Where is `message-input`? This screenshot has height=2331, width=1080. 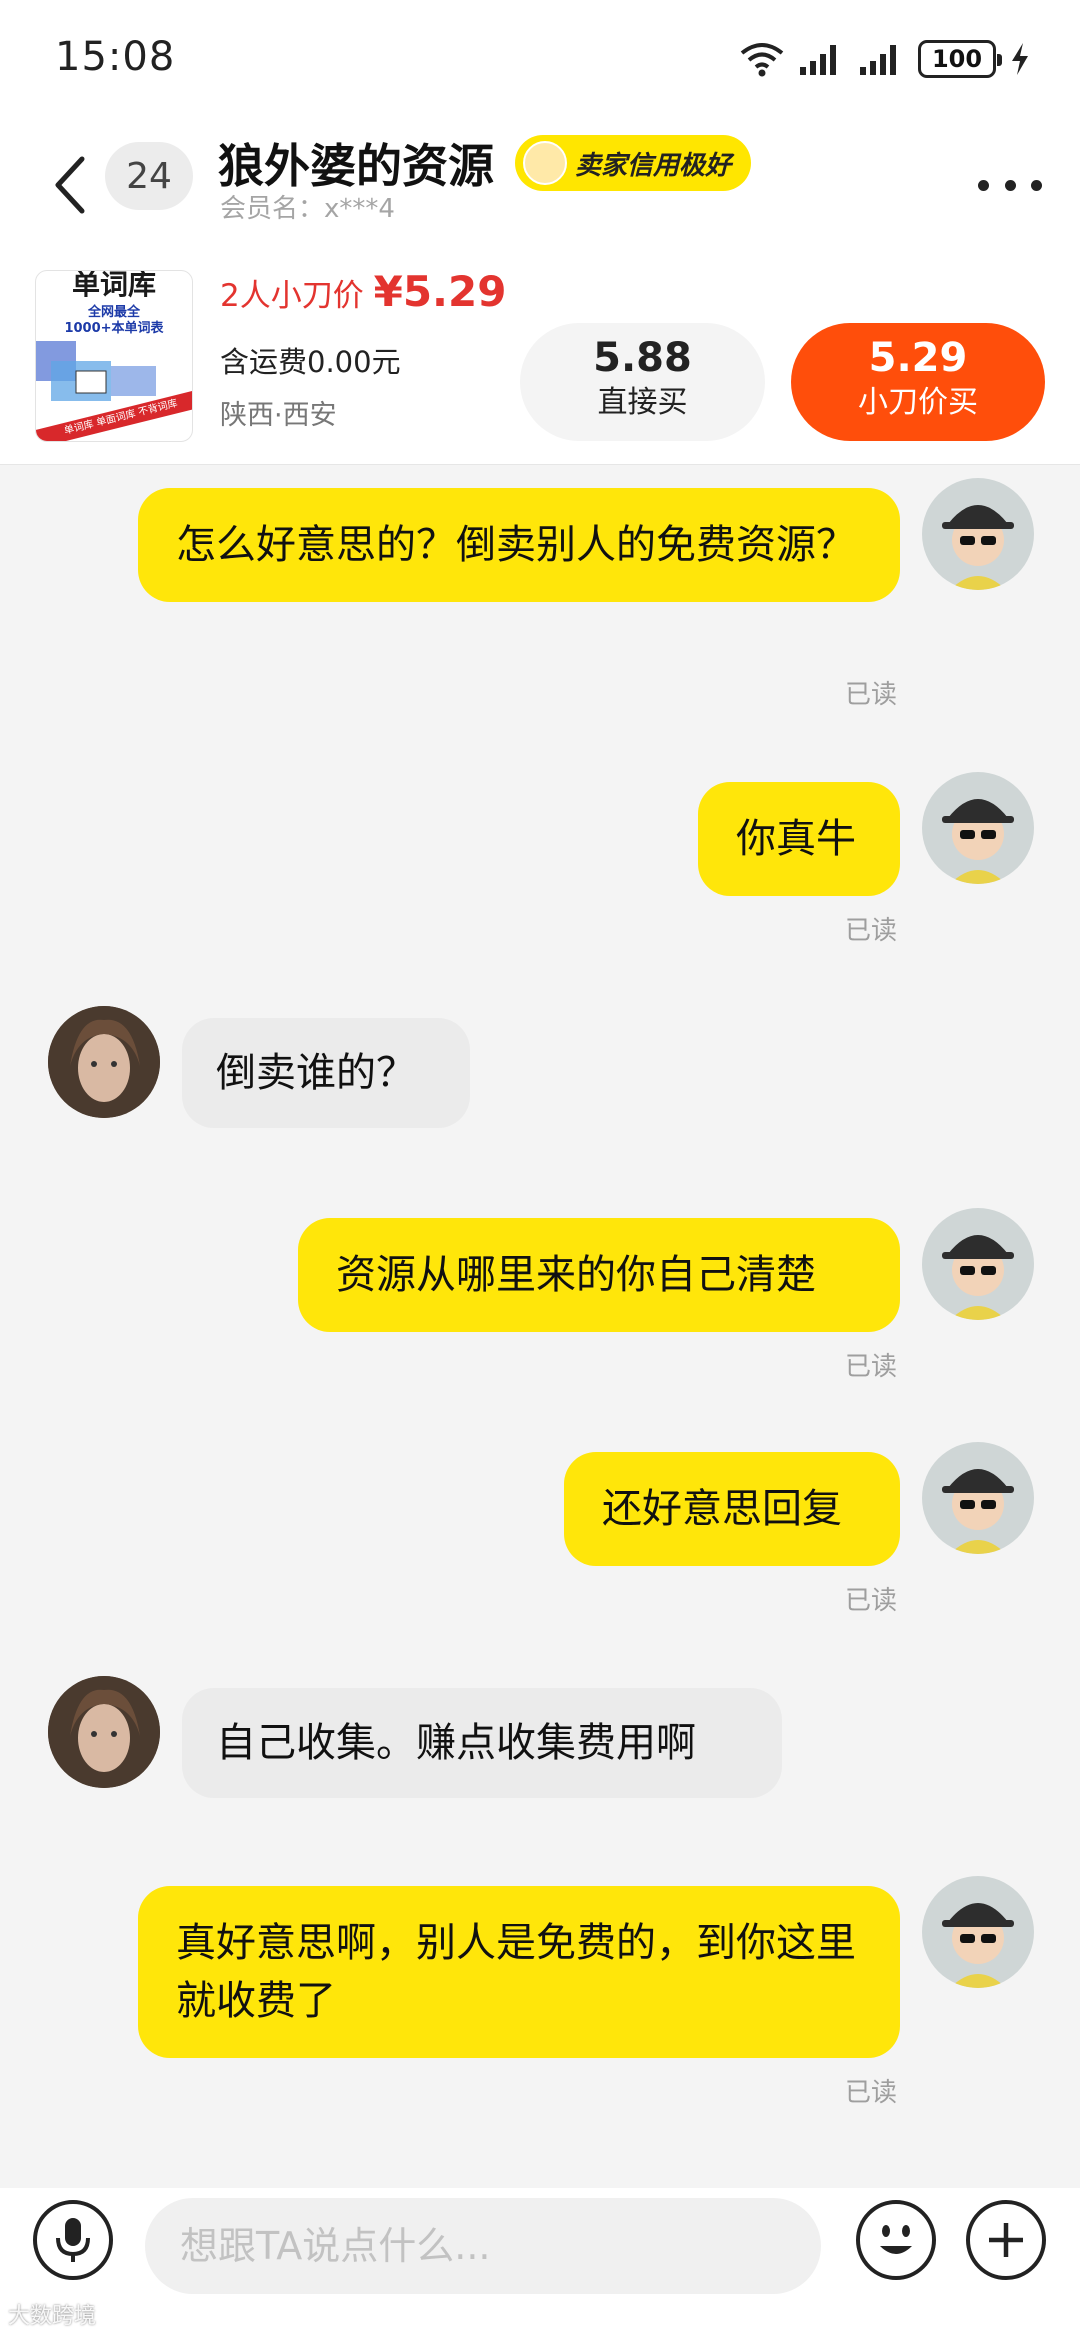 message-input is located at coordinates (483, 2246).